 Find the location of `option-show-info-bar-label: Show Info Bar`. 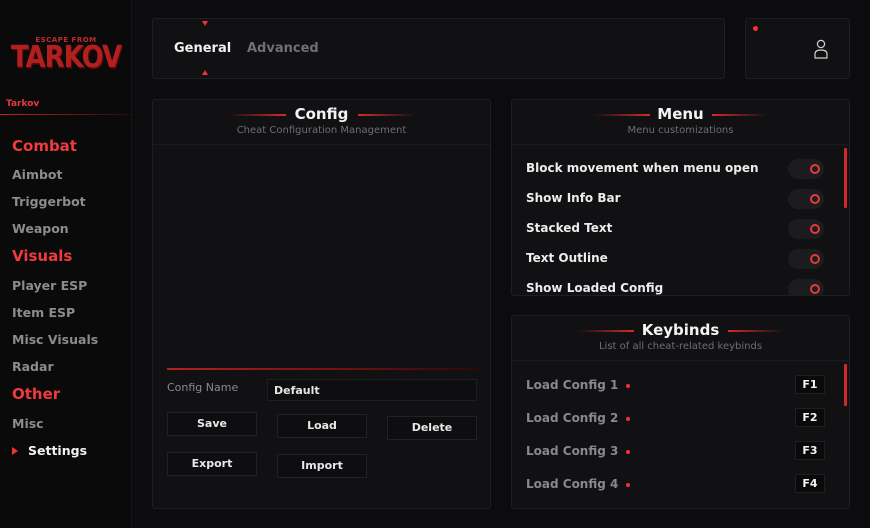

option-show-info-bar-label: Show Info Bar is located at coordinates (573, 198).